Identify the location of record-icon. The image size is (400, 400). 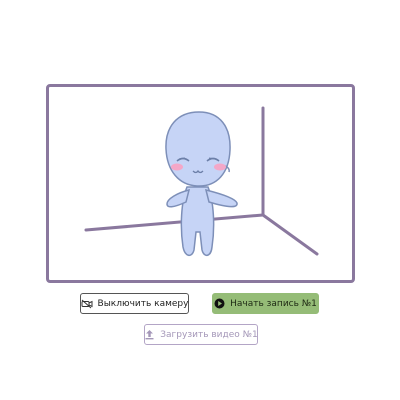
(219, 303).